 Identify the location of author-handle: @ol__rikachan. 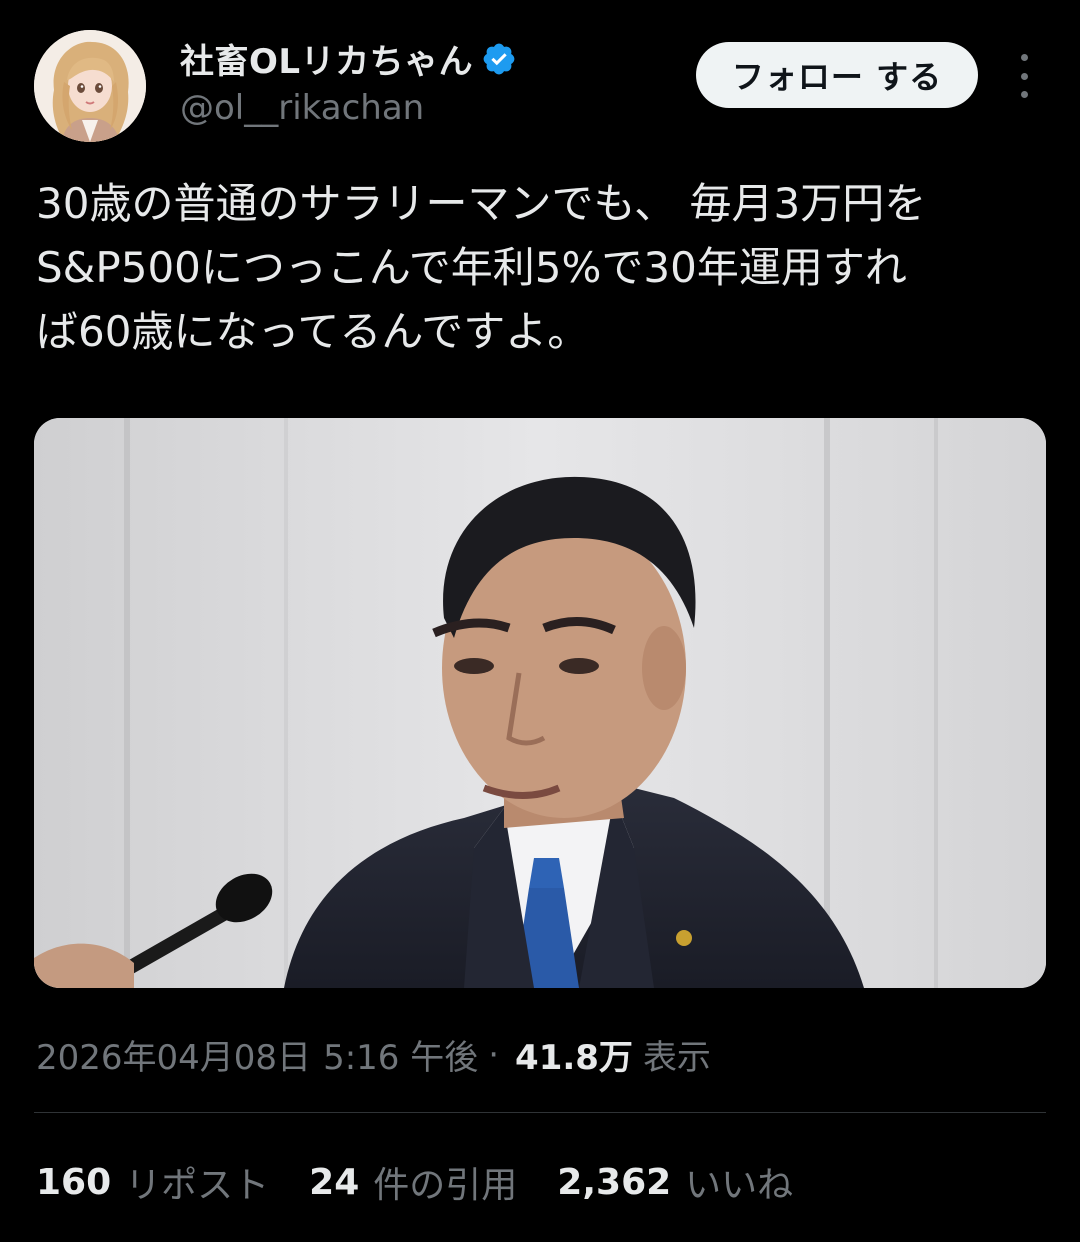
(302, 108).